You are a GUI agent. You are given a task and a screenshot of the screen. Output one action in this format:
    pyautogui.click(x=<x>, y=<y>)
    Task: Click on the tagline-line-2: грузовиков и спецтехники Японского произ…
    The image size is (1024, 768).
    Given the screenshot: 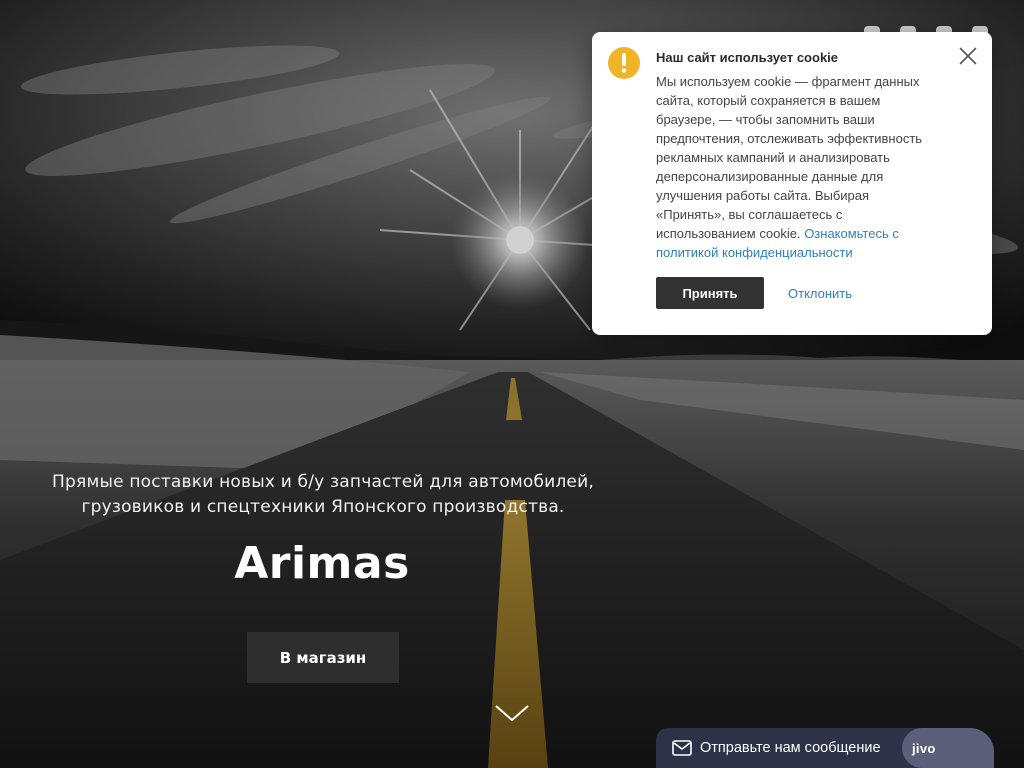 What is the action you would take?
    pyautogui.click(x=323, y=507)
    